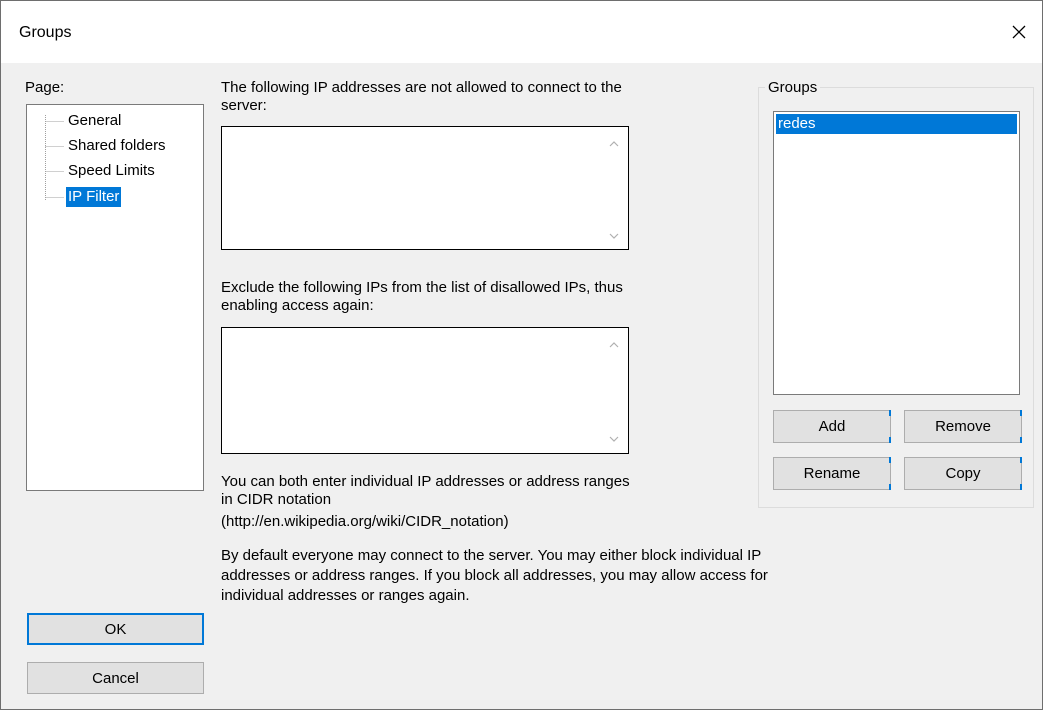  I want to click on close-icon, so click(1019, 32).